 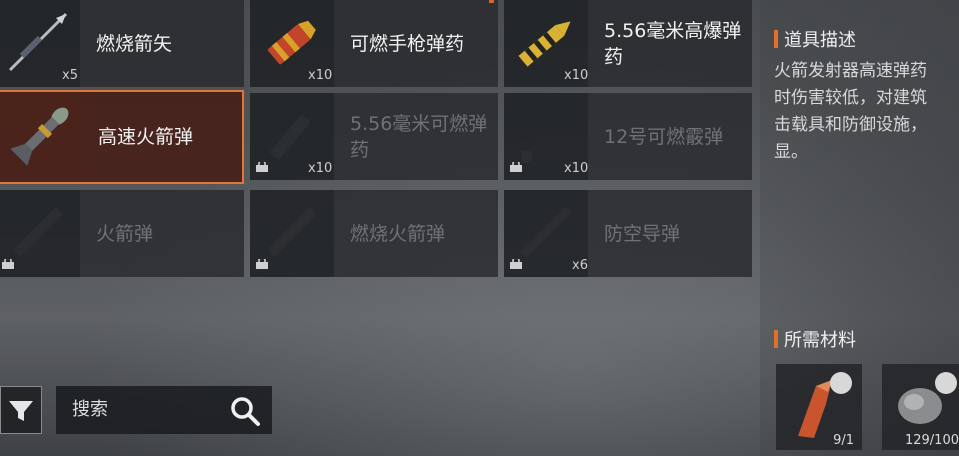 I want to click on item-card-rocket: 火箭弹, so click(x=122, y=233).